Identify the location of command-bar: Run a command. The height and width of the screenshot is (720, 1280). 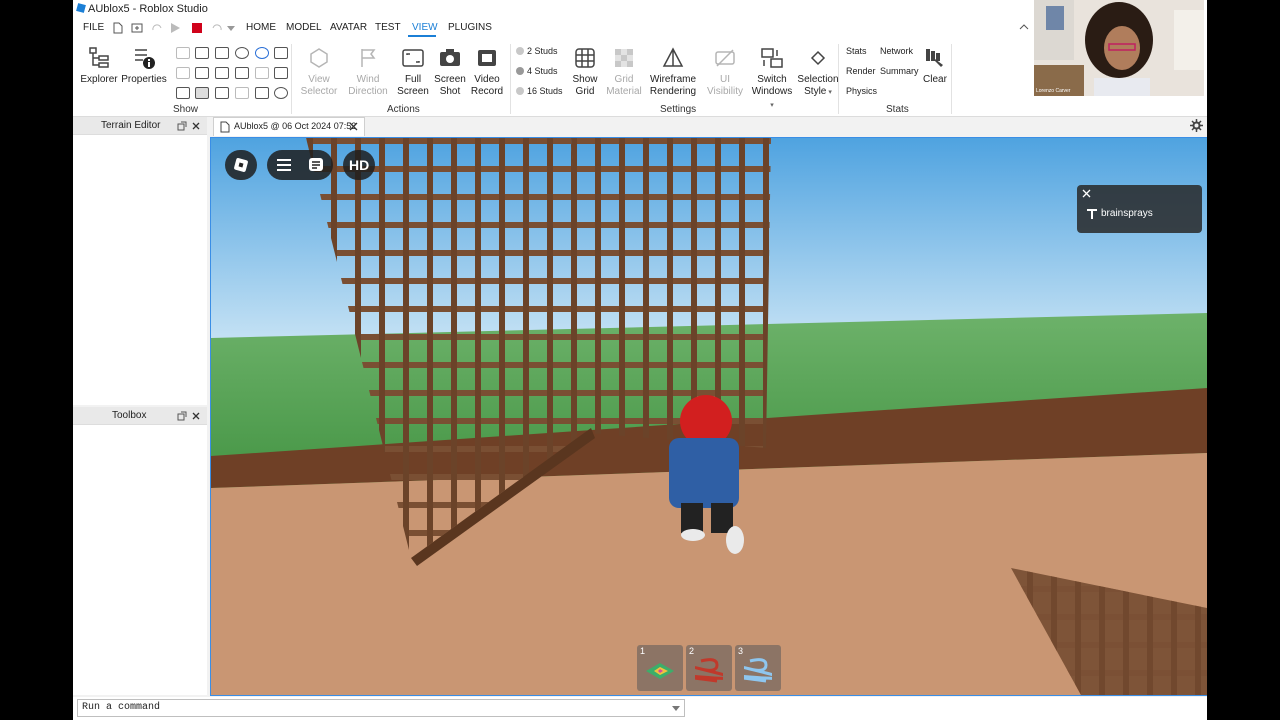
(640, 708).